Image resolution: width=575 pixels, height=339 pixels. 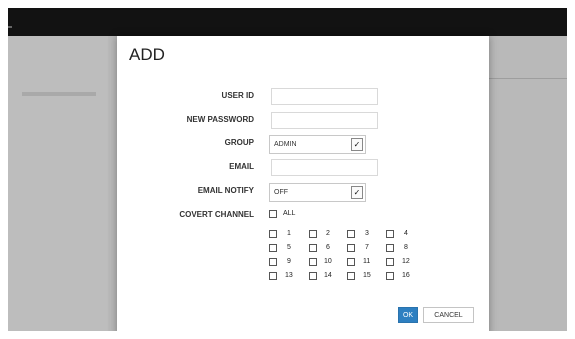 What do you see at coordinates (289, 275) in the screenshot?
I see `channel-label: 13` at bounding box center [289, 275].